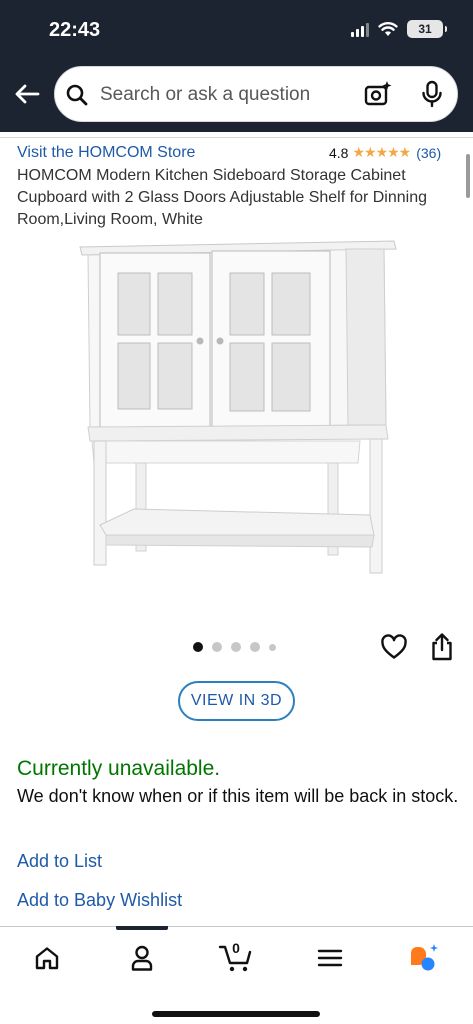 This screenshot has height=1024, width=473. I want to click on nav-rufus, so click(424, 958).